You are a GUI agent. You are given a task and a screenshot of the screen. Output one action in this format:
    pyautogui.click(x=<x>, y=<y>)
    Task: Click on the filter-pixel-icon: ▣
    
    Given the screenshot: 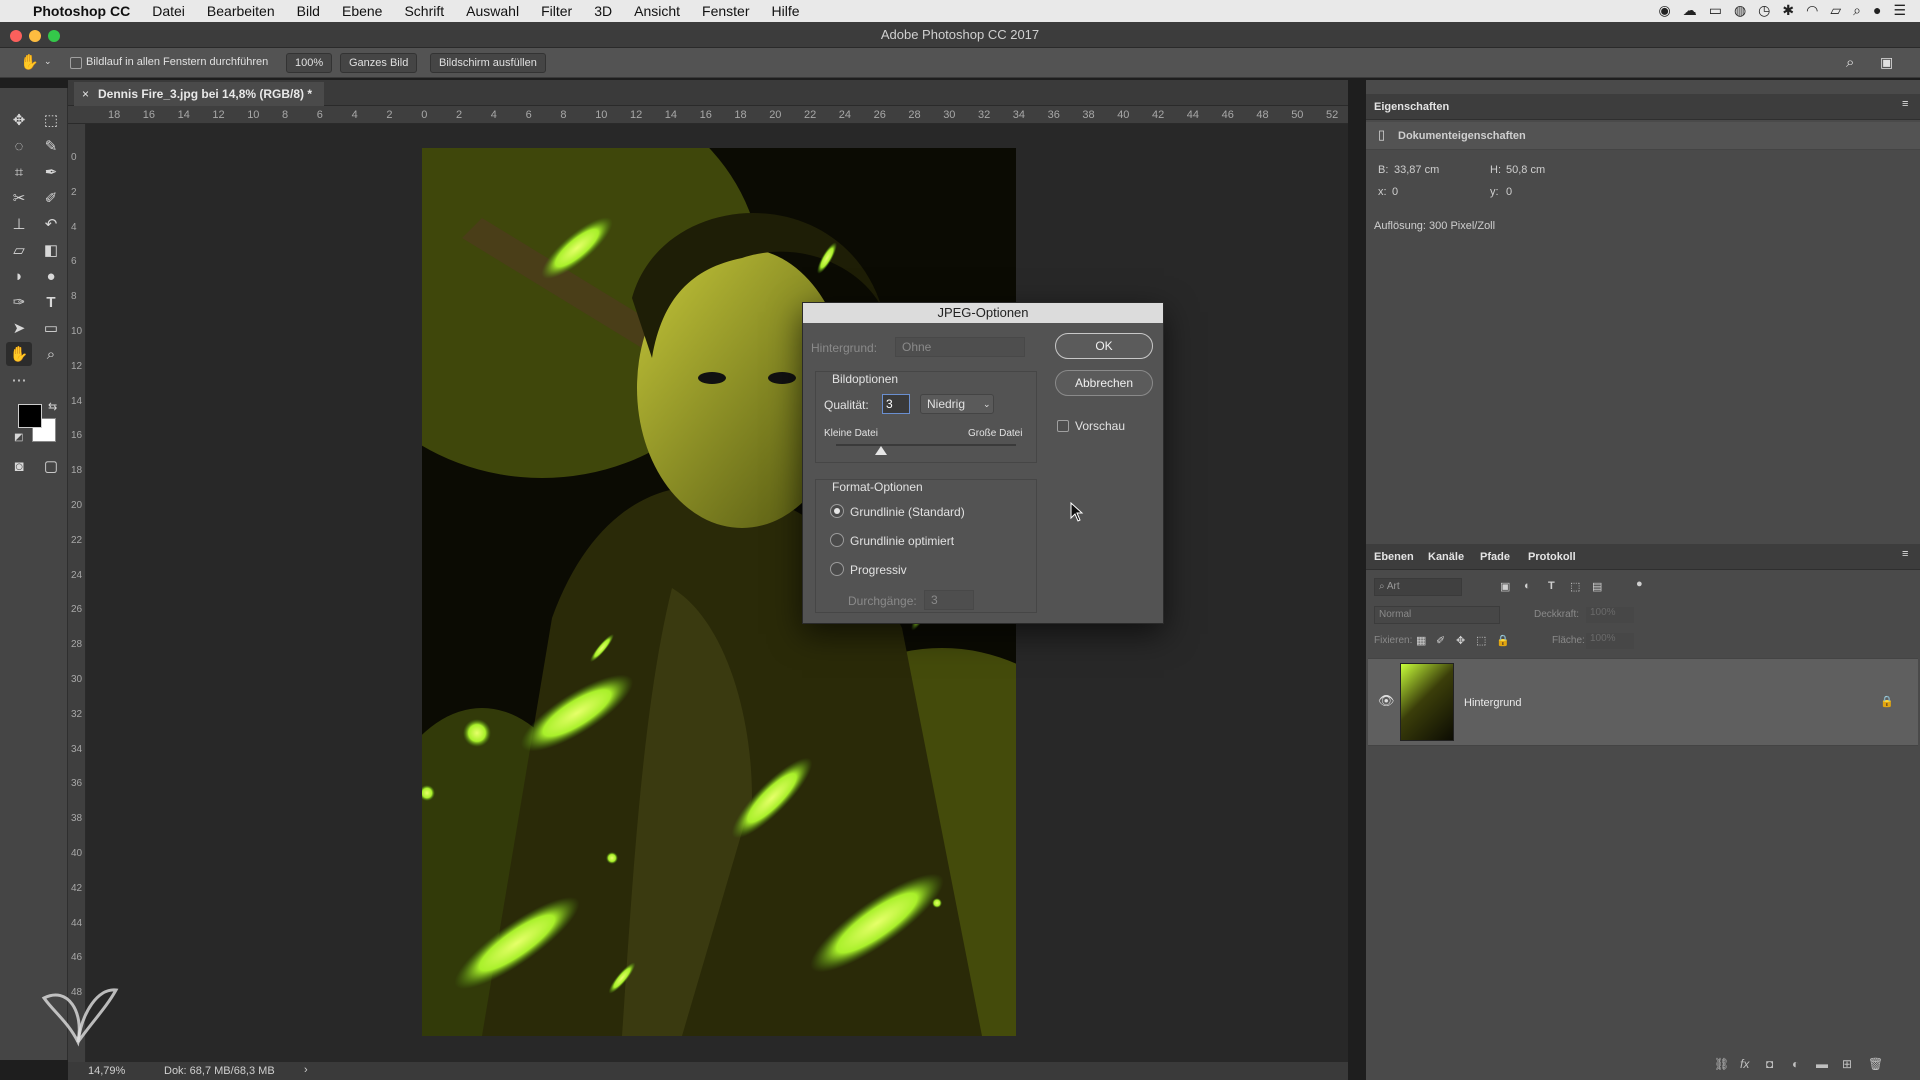 What is the action you would take?
    pyautogui.click(x=1505, y=586)
    